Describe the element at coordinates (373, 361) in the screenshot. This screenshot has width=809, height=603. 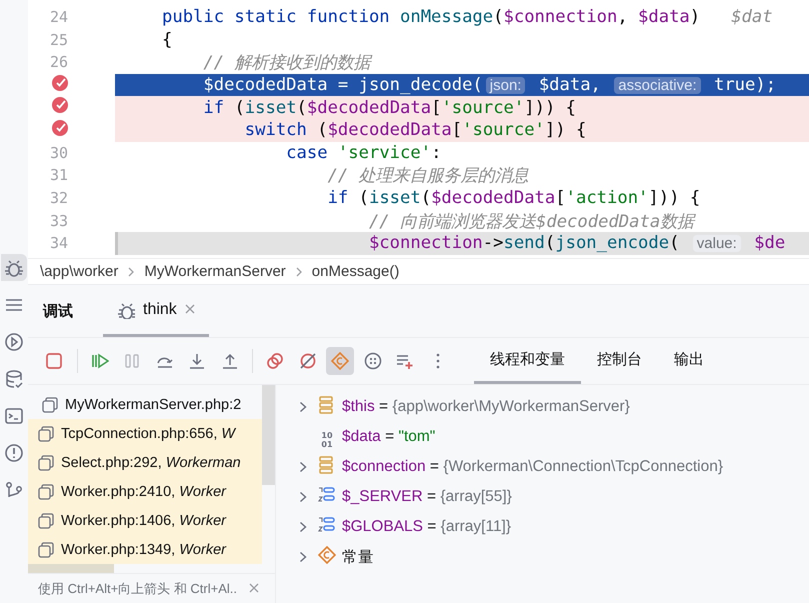
I see `more-circle-icon` at that location.